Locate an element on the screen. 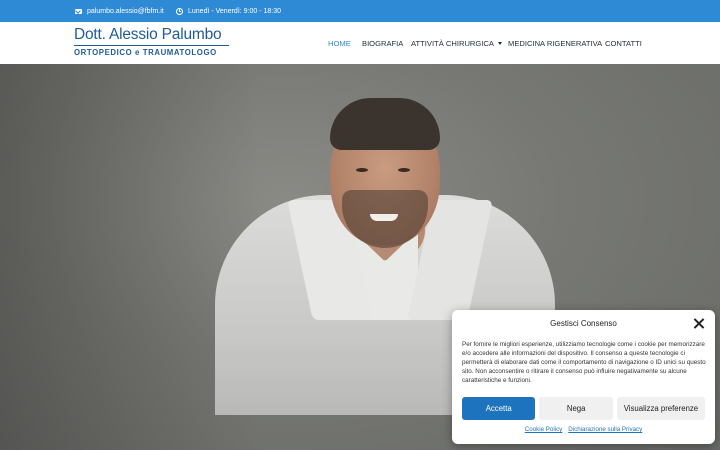 The width and height of the screenshot is (720, 450). doctor-hair is located at coordinates (385, 124).